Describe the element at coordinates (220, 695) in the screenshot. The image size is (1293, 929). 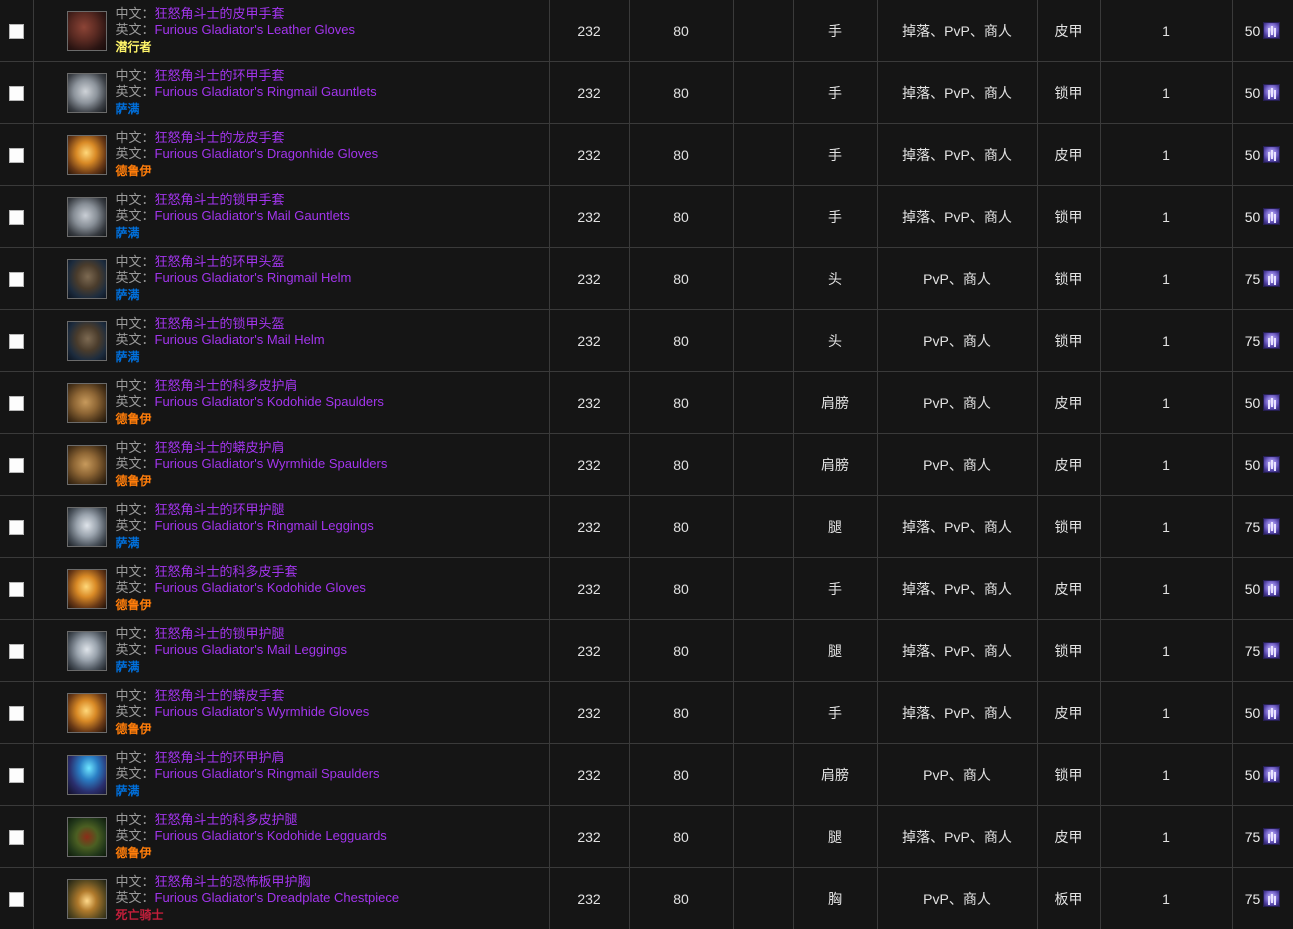
I see `item-name-zh: 狂怒角斗士的蟒皮手套` at that location.